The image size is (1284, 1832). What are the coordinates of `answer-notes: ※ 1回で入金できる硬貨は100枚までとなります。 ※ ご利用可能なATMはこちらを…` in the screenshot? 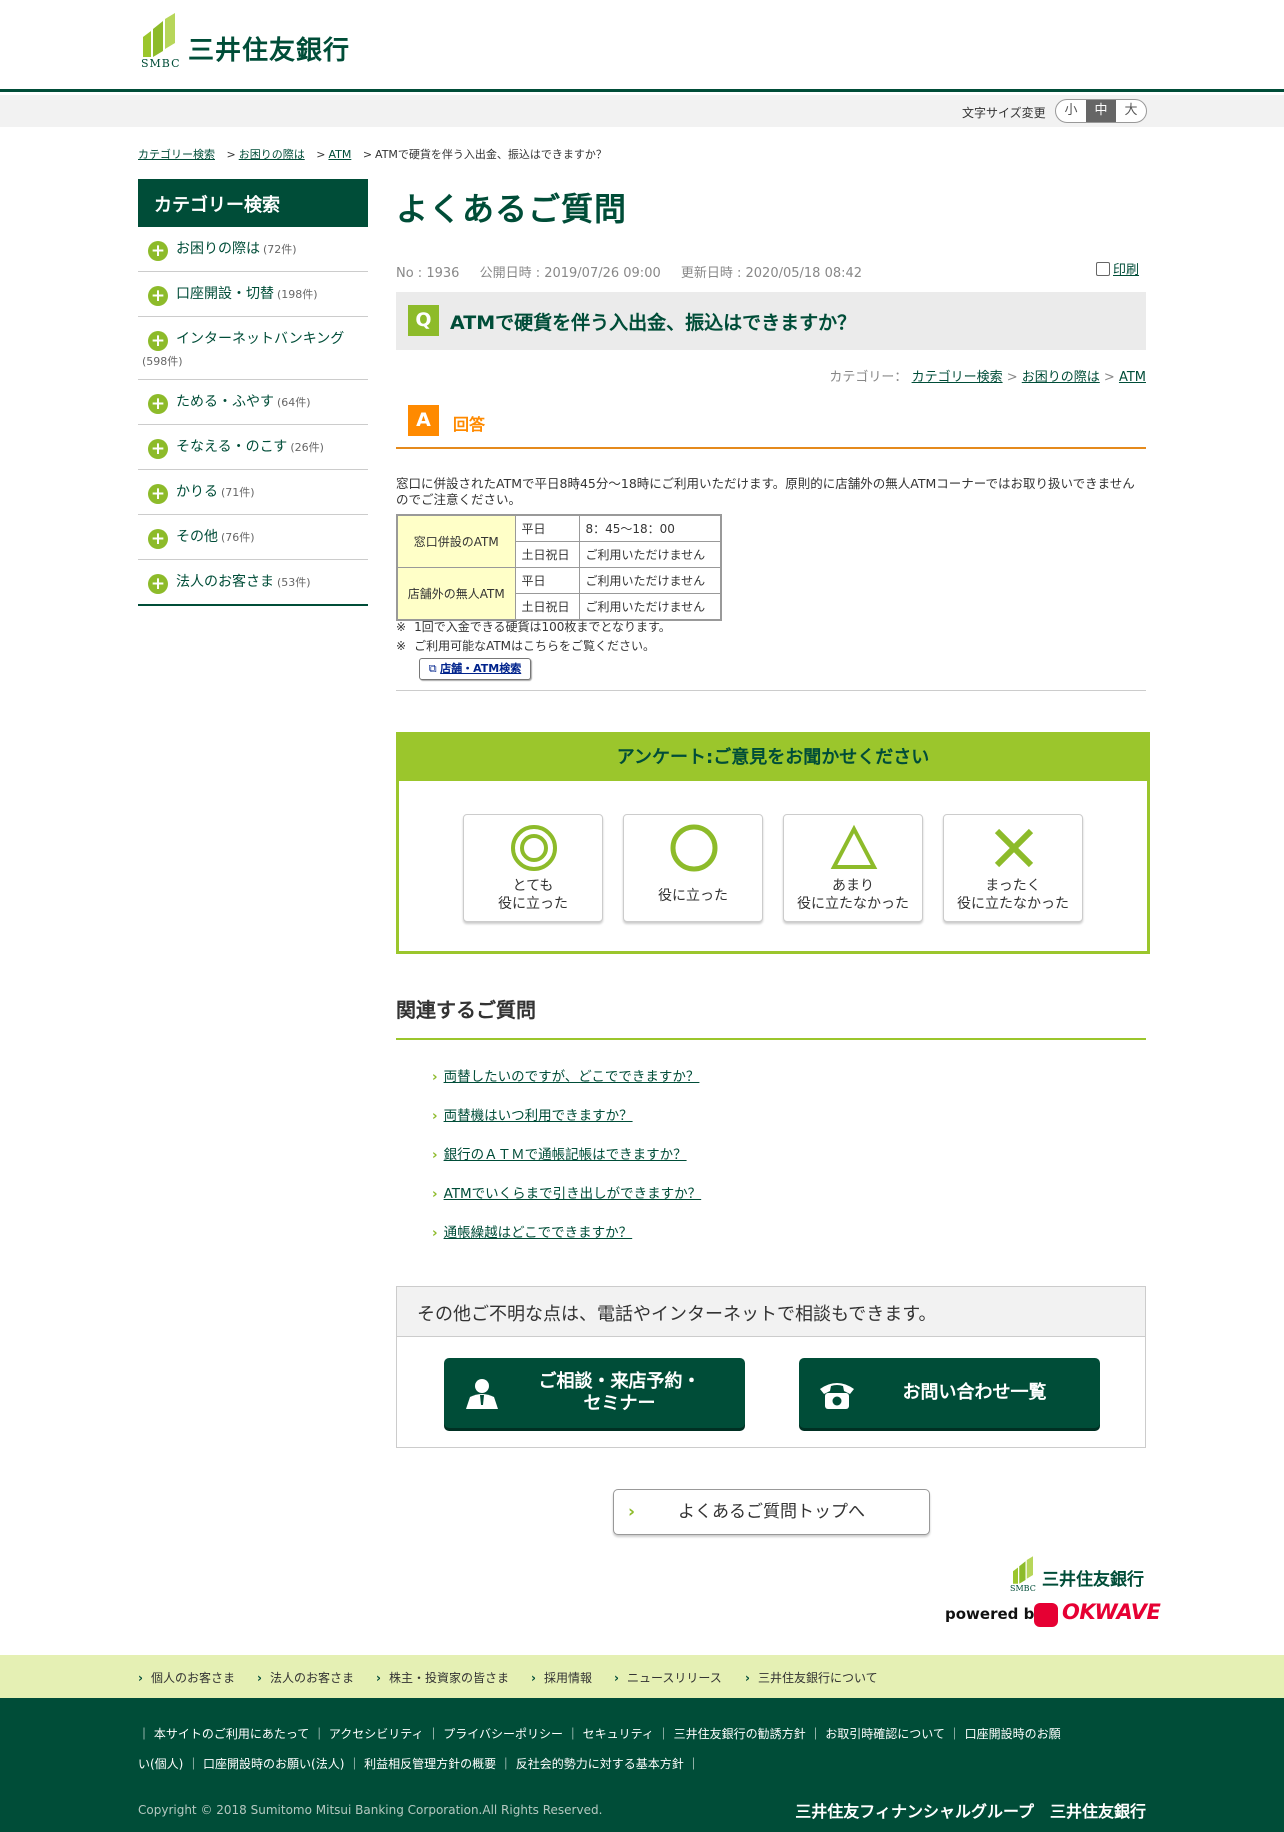 It's located at (533, 637).